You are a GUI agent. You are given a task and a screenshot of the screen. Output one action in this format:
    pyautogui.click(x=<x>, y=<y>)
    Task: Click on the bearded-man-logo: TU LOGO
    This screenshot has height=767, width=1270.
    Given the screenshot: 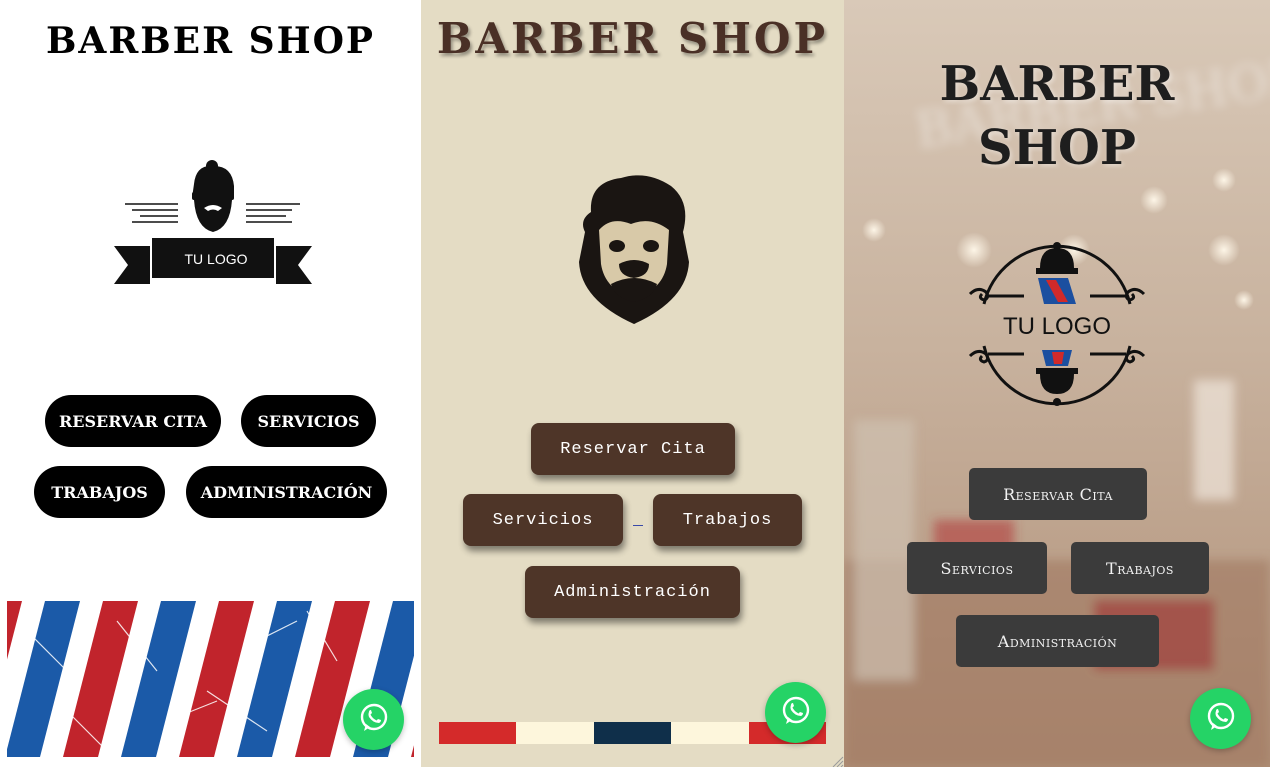 What is the action you would take?
    pyautogui.click(x=213, y=224)
    